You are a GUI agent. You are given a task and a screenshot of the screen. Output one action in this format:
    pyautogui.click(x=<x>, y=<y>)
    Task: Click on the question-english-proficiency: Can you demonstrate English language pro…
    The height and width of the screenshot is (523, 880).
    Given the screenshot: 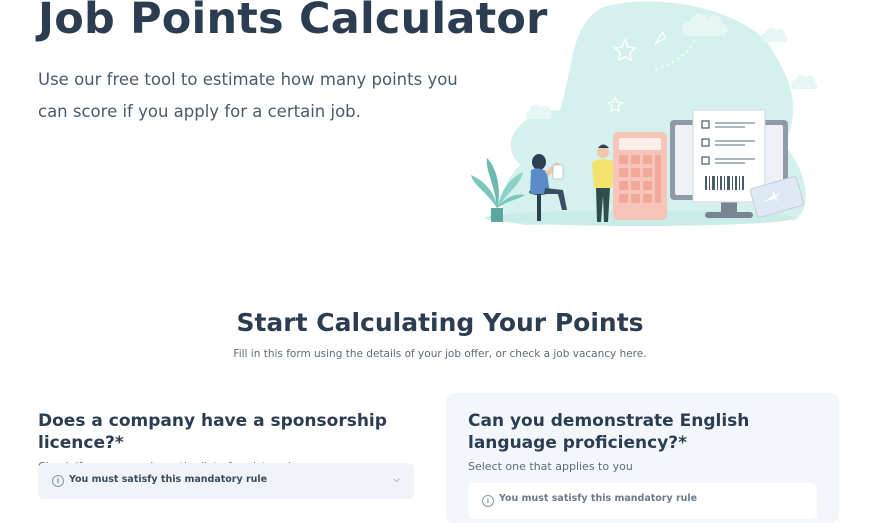 What is the action you would take?
    pyautogui.click(x=642, y=458)
    